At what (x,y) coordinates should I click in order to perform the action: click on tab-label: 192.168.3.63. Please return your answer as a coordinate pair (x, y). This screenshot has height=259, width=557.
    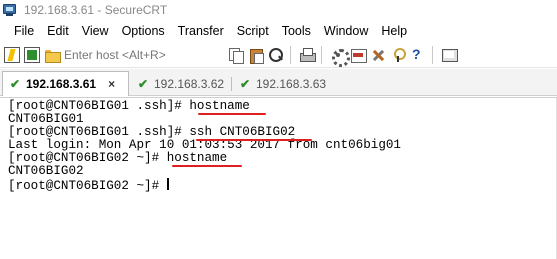
    Looking at the image, I should click on (291, 83).